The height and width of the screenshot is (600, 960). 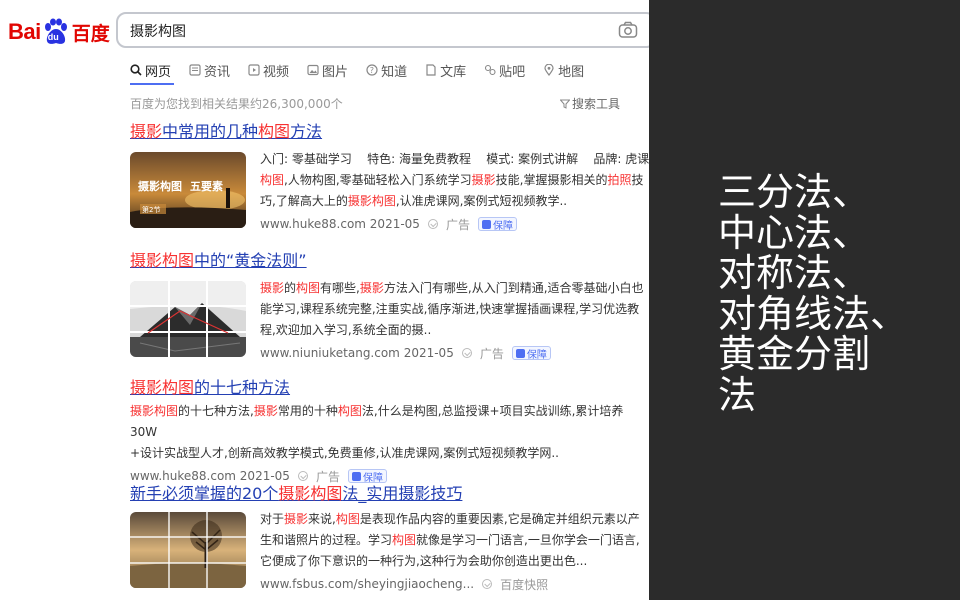 What do you see at coordinates (53, 37) in the screenshot?
I see `logo-text-du: du` at bounding box center [53, 37].